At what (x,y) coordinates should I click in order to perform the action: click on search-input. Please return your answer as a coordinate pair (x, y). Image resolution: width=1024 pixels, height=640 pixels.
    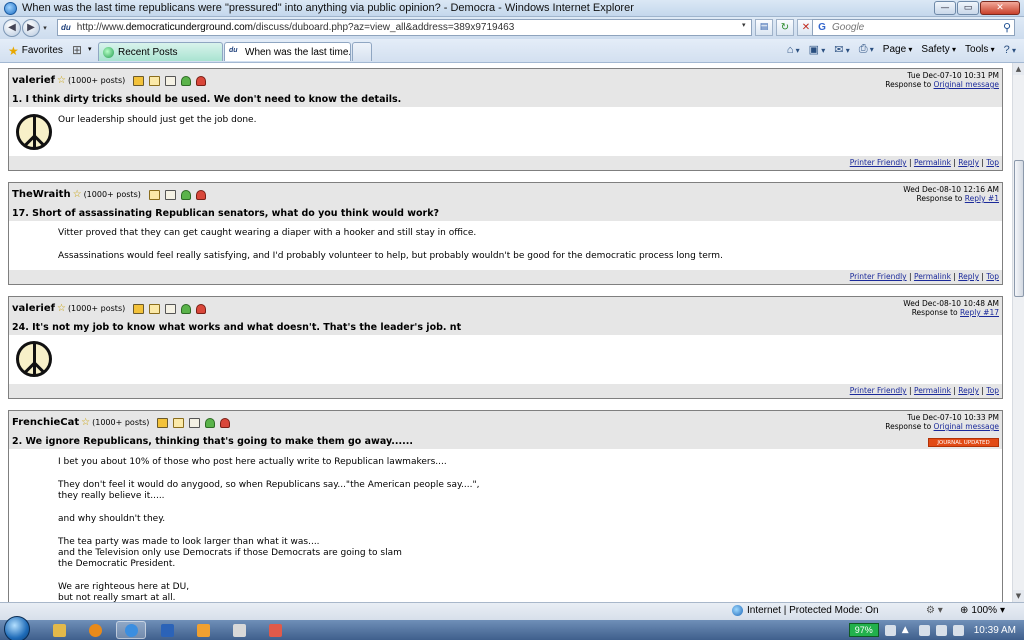
    Looking at the image, I should click on (912, 27).